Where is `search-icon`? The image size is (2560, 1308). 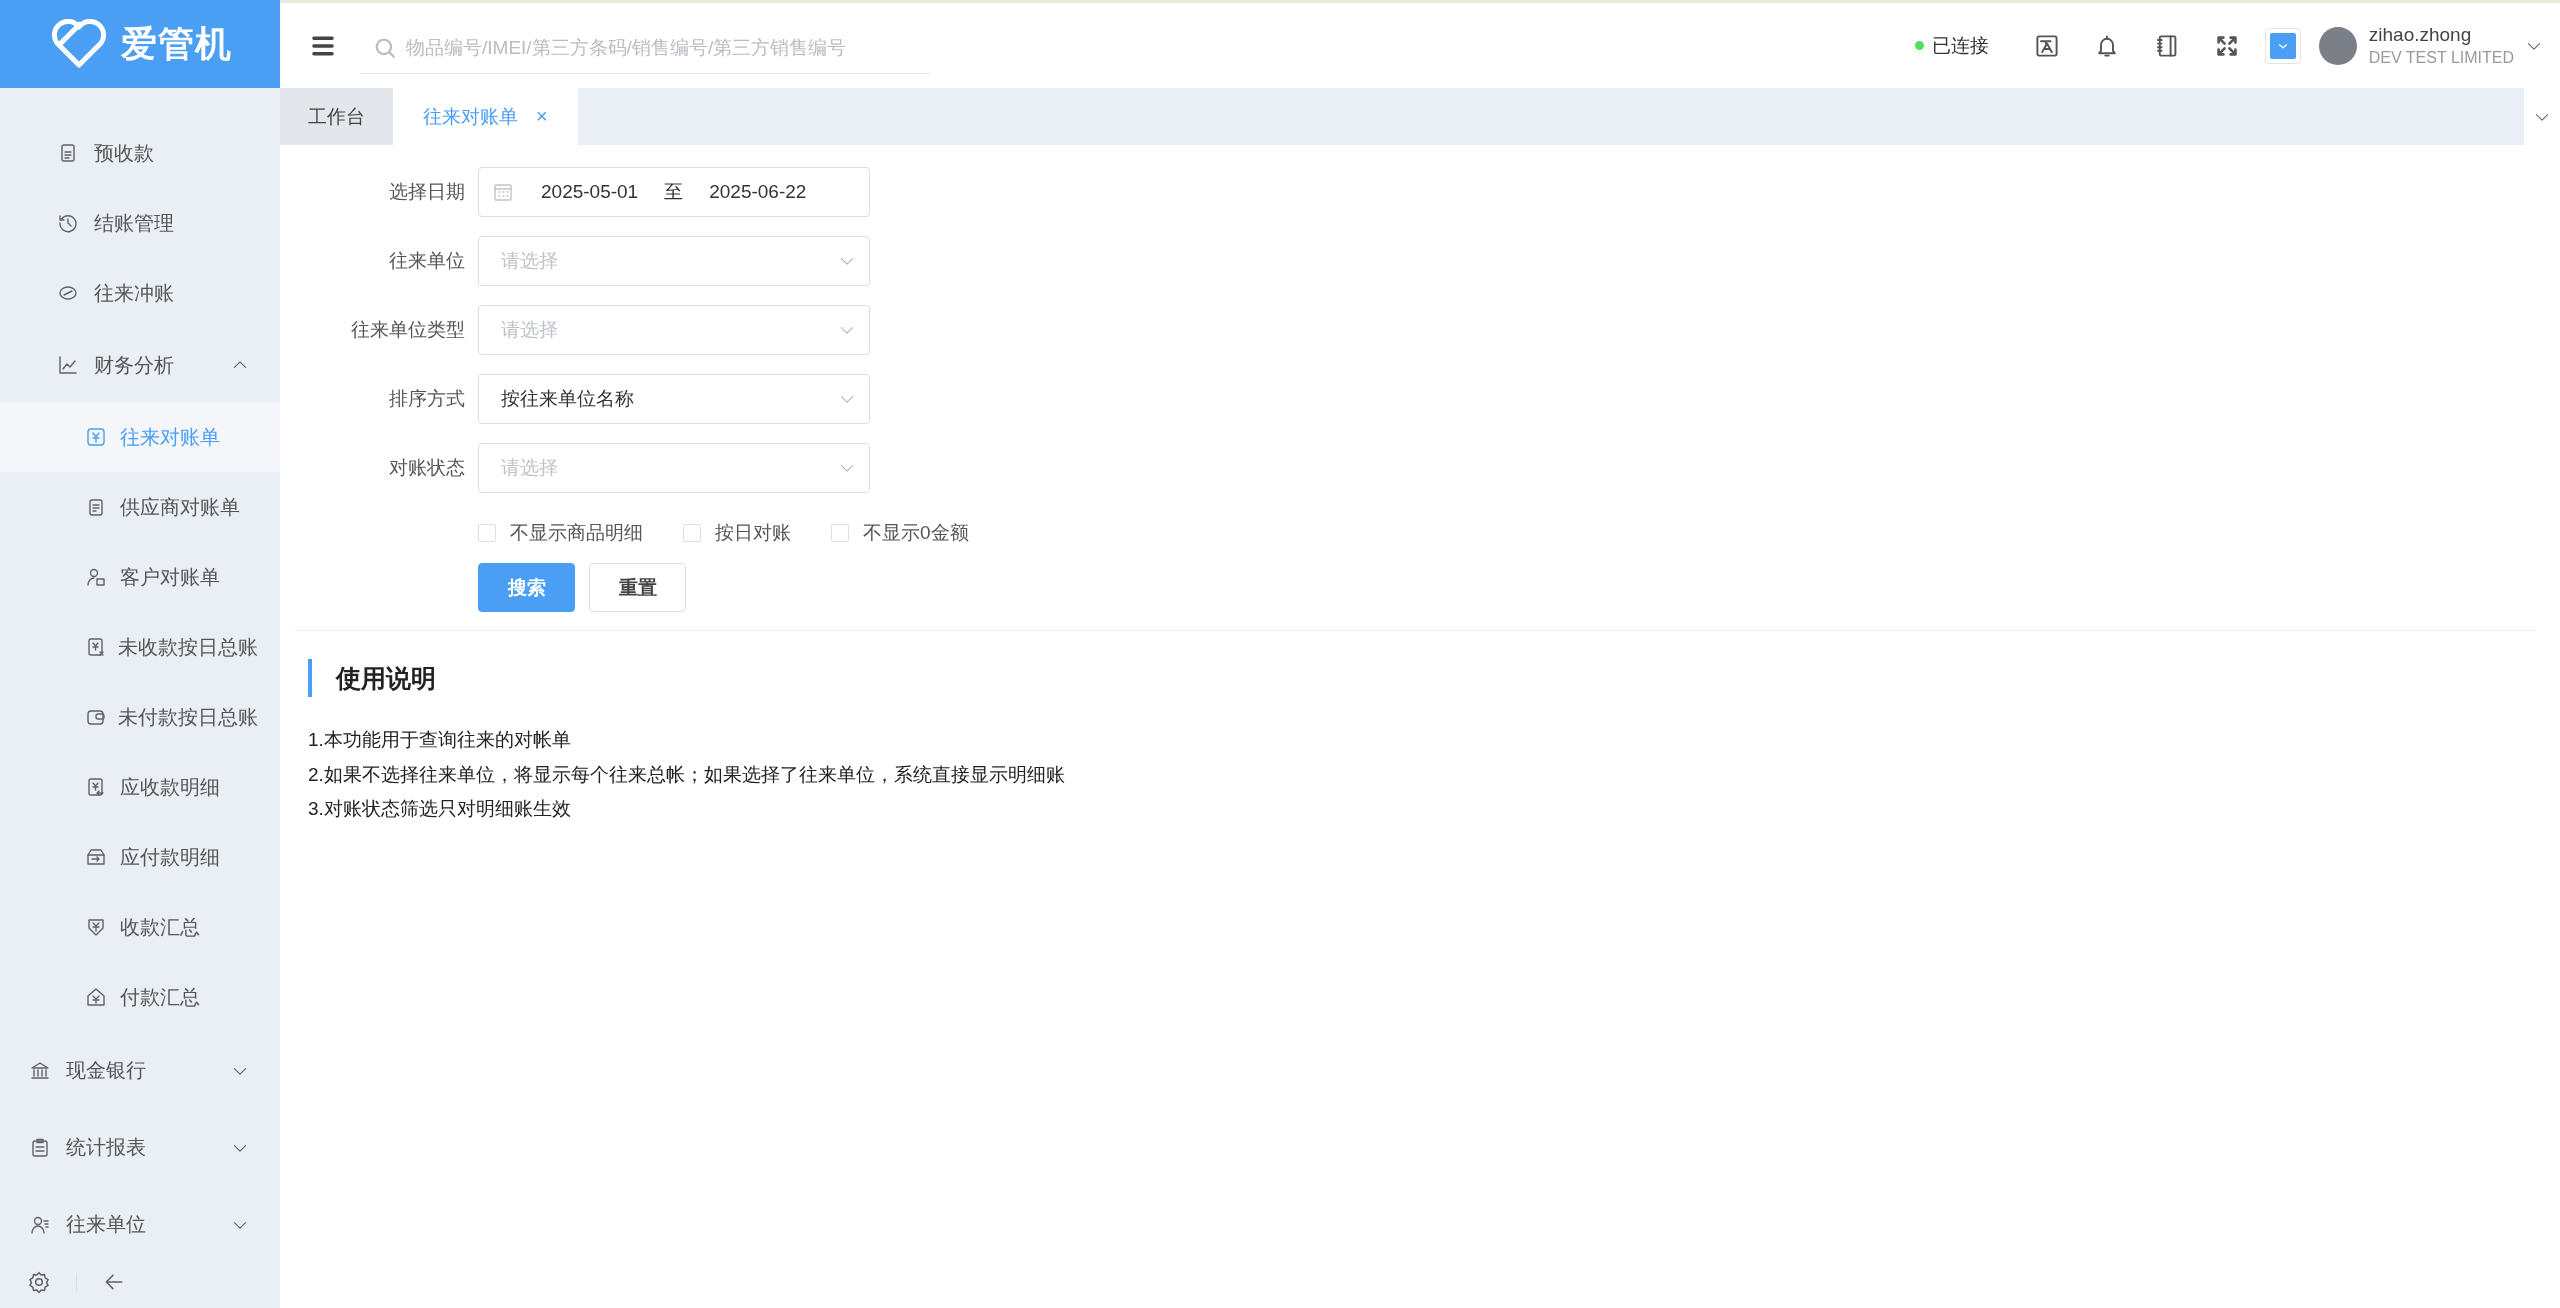
search-icon is located at coordinates (385, 48).